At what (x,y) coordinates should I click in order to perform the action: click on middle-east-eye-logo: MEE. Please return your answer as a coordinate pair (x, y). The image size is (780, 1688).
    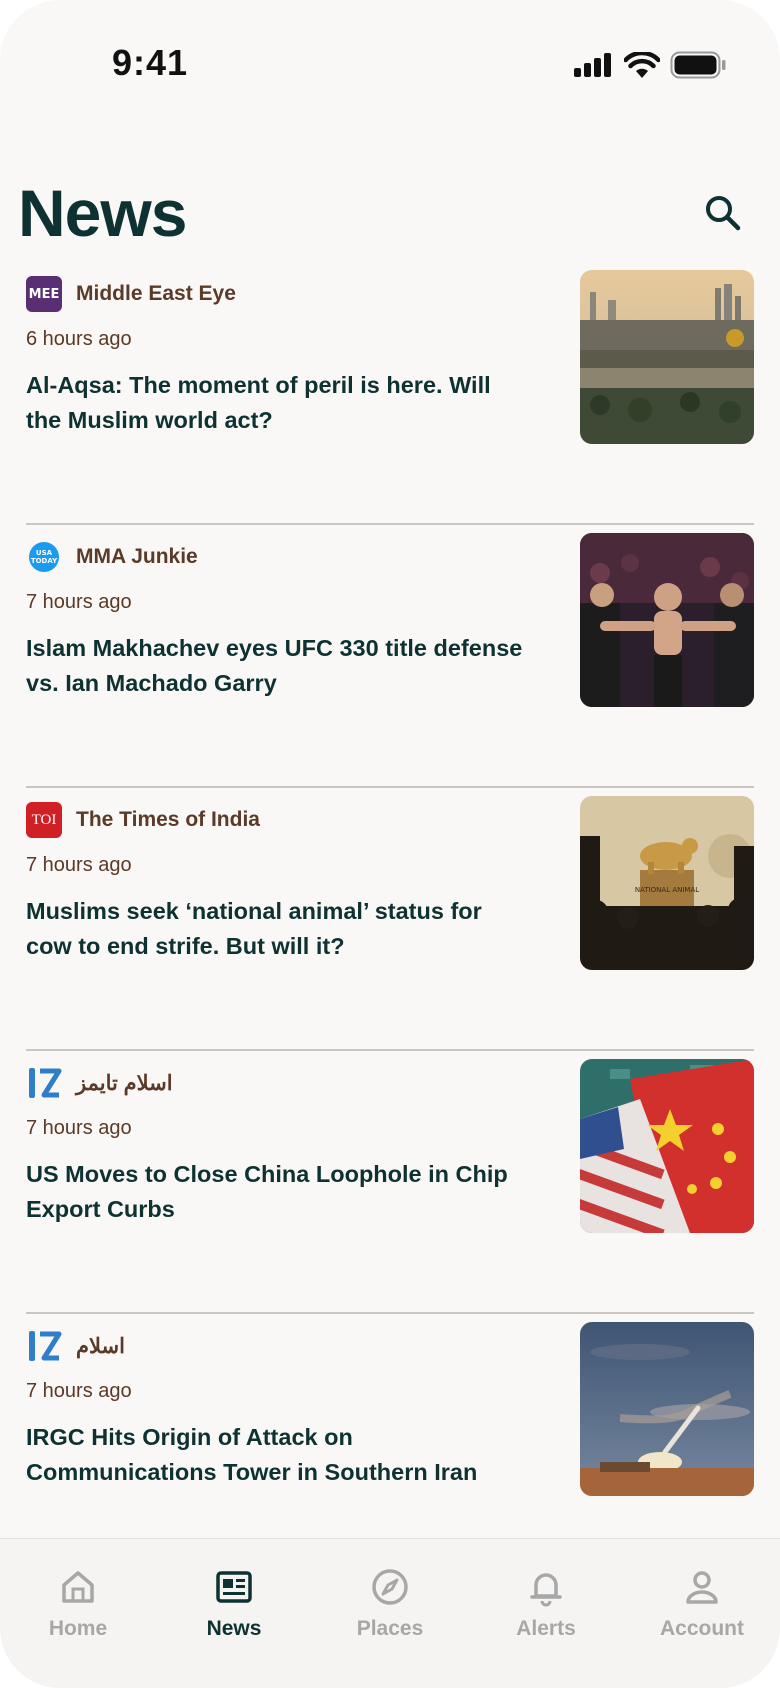
    Looking at the image, I should click on (44, 294).